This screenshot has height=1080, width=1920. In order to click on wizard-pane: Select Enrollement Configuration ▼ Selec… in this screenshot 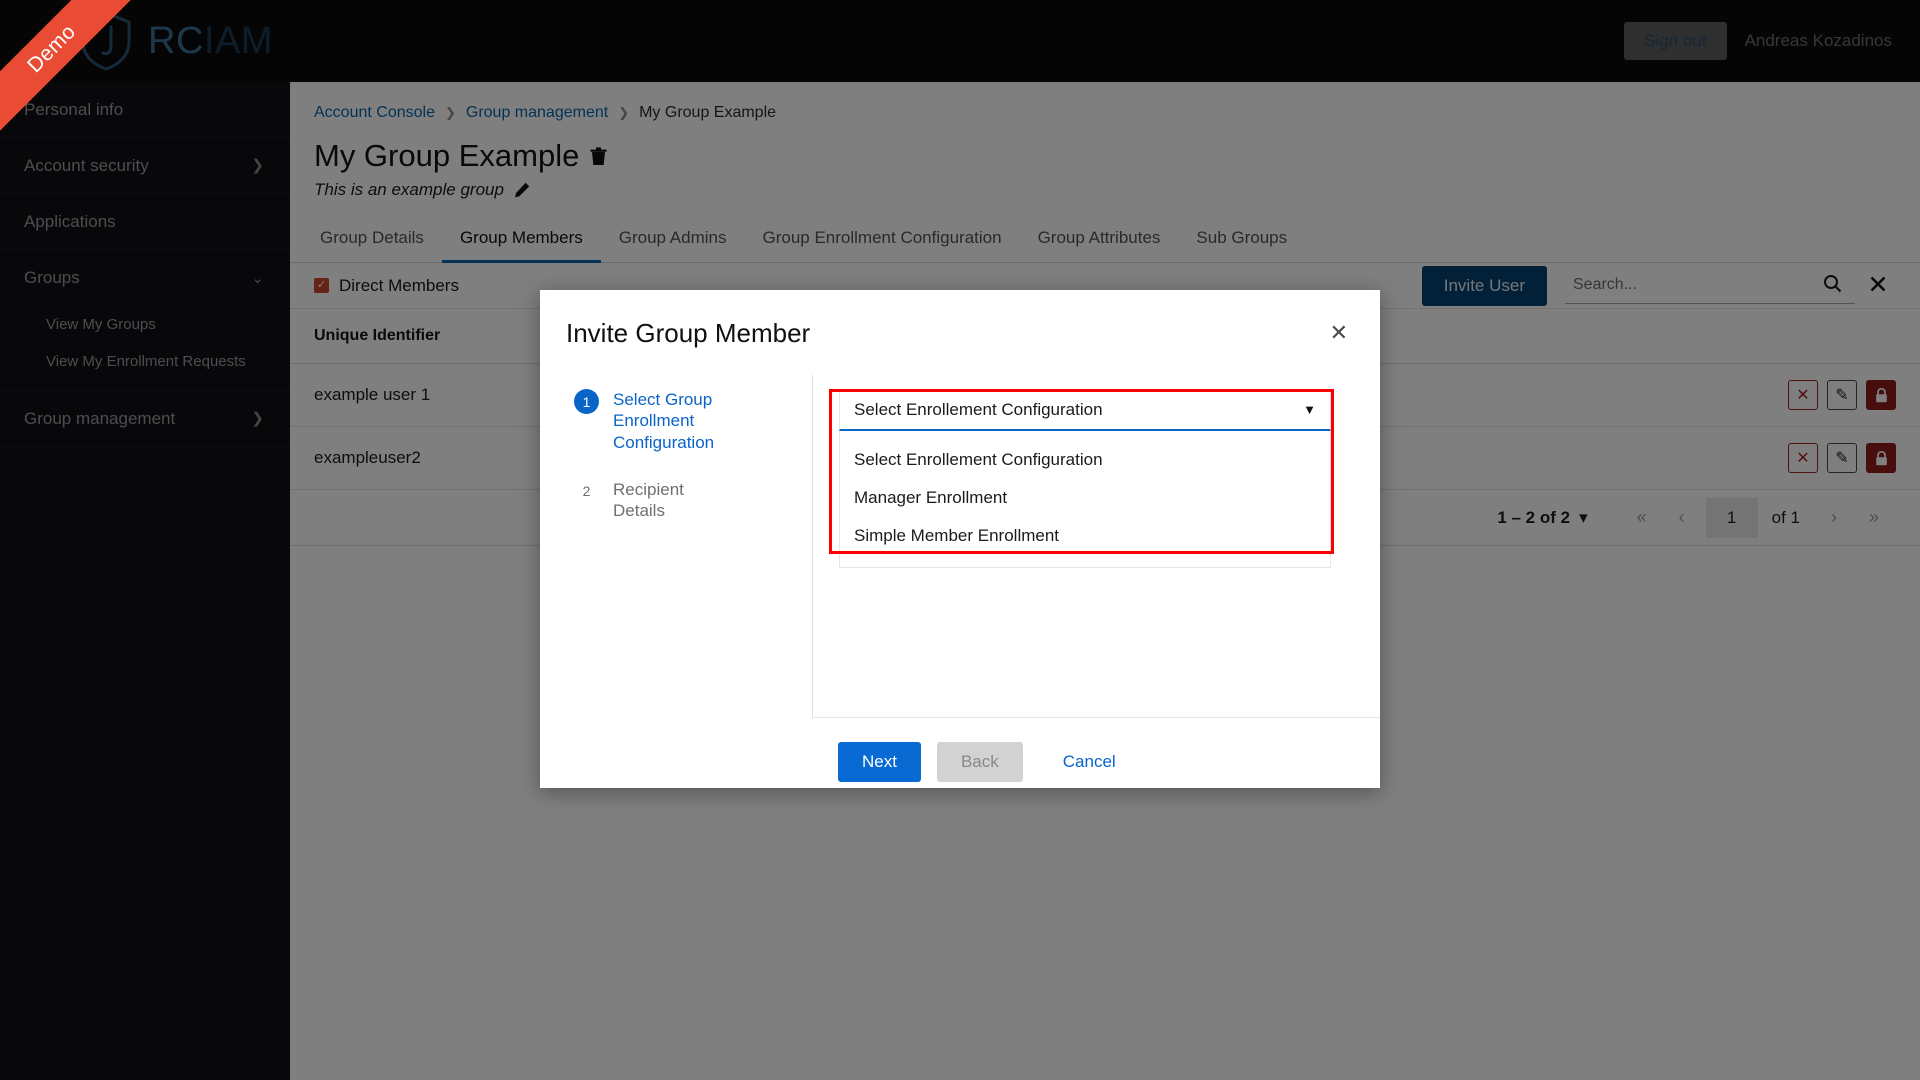, I will do `click(1096, 546)`.